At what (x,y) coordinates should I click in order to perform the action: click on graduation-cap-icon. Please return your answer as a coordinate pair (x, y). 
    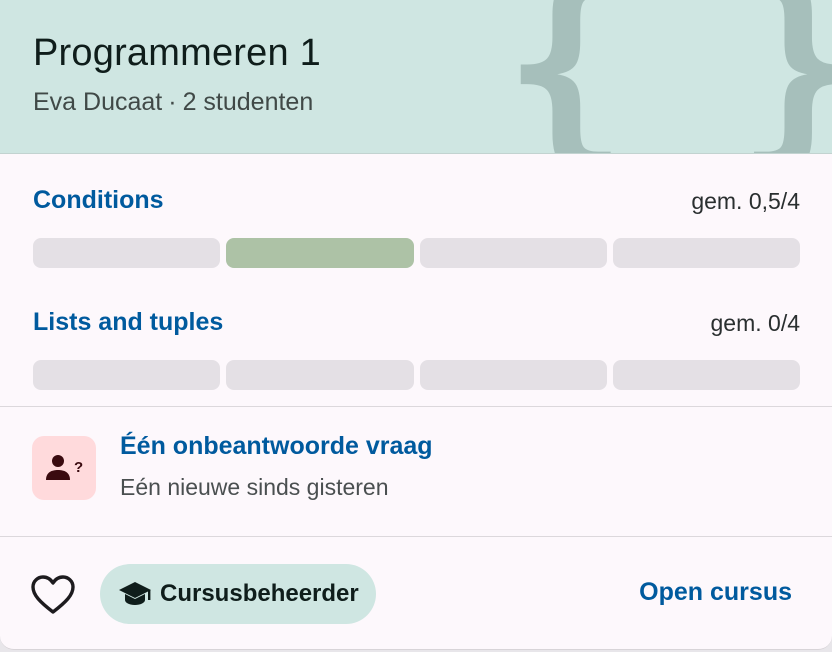
    Looking at the image, I should click on (135, 593).